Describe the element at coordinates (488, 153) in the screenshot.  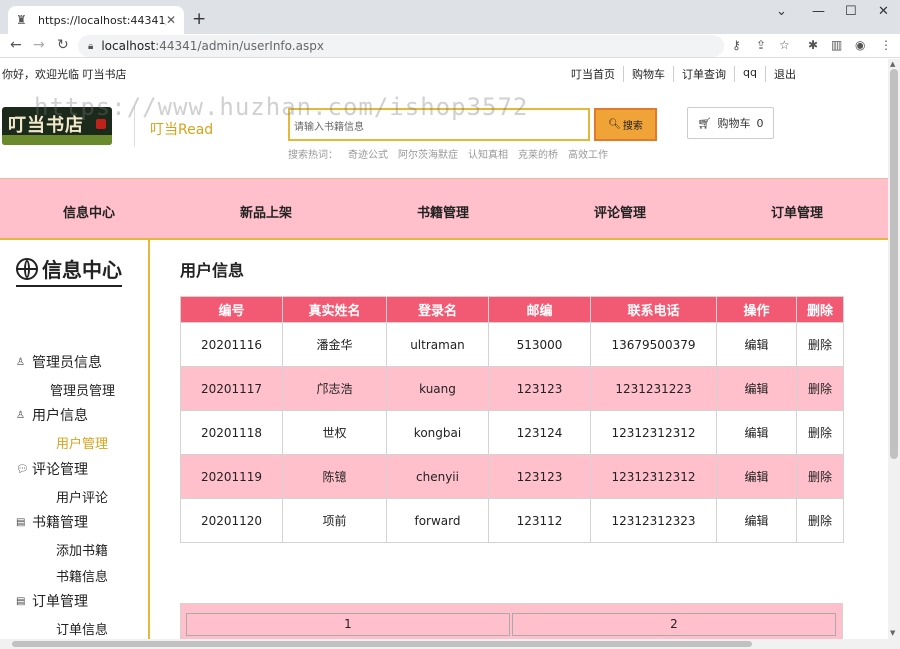
I see `hot-word: 认知真相` at that location.